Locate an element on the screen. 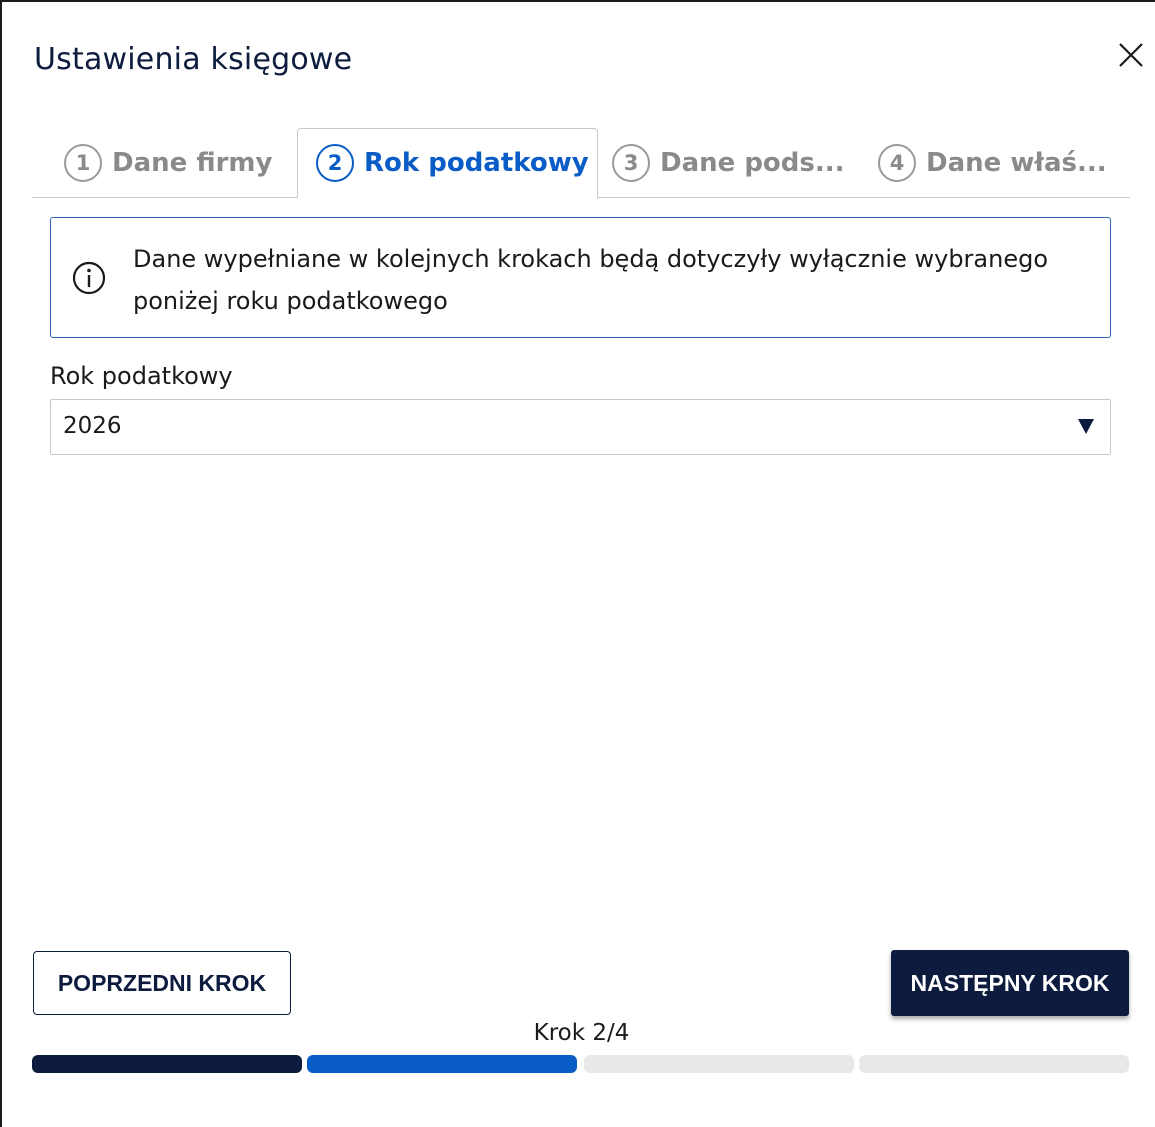 This screenshot has width=1155, height=1127. step-number-badge: 4 is located at coordinates (897, 163).